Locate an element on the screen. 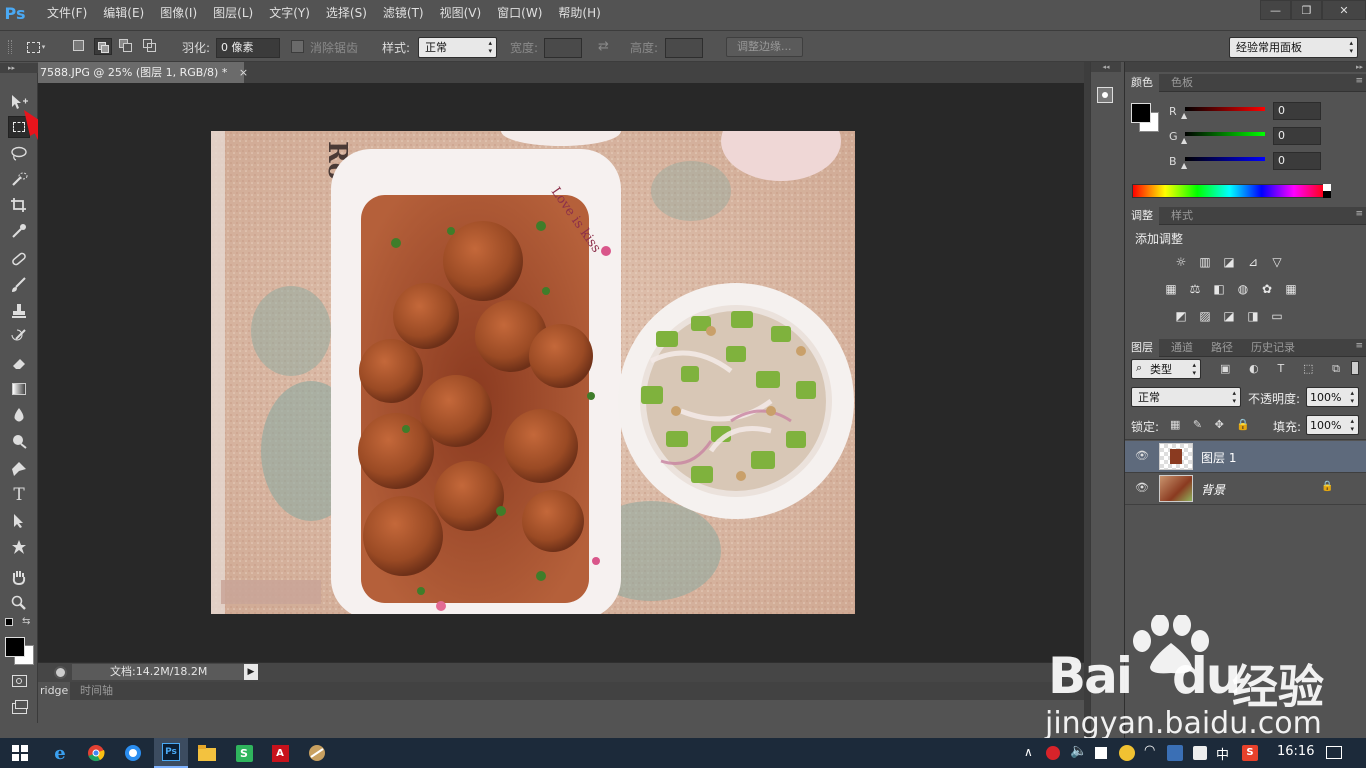 This screenshot has height=768, width=1366. swap-icon: ⇄ is located at coordinates (603, 46).